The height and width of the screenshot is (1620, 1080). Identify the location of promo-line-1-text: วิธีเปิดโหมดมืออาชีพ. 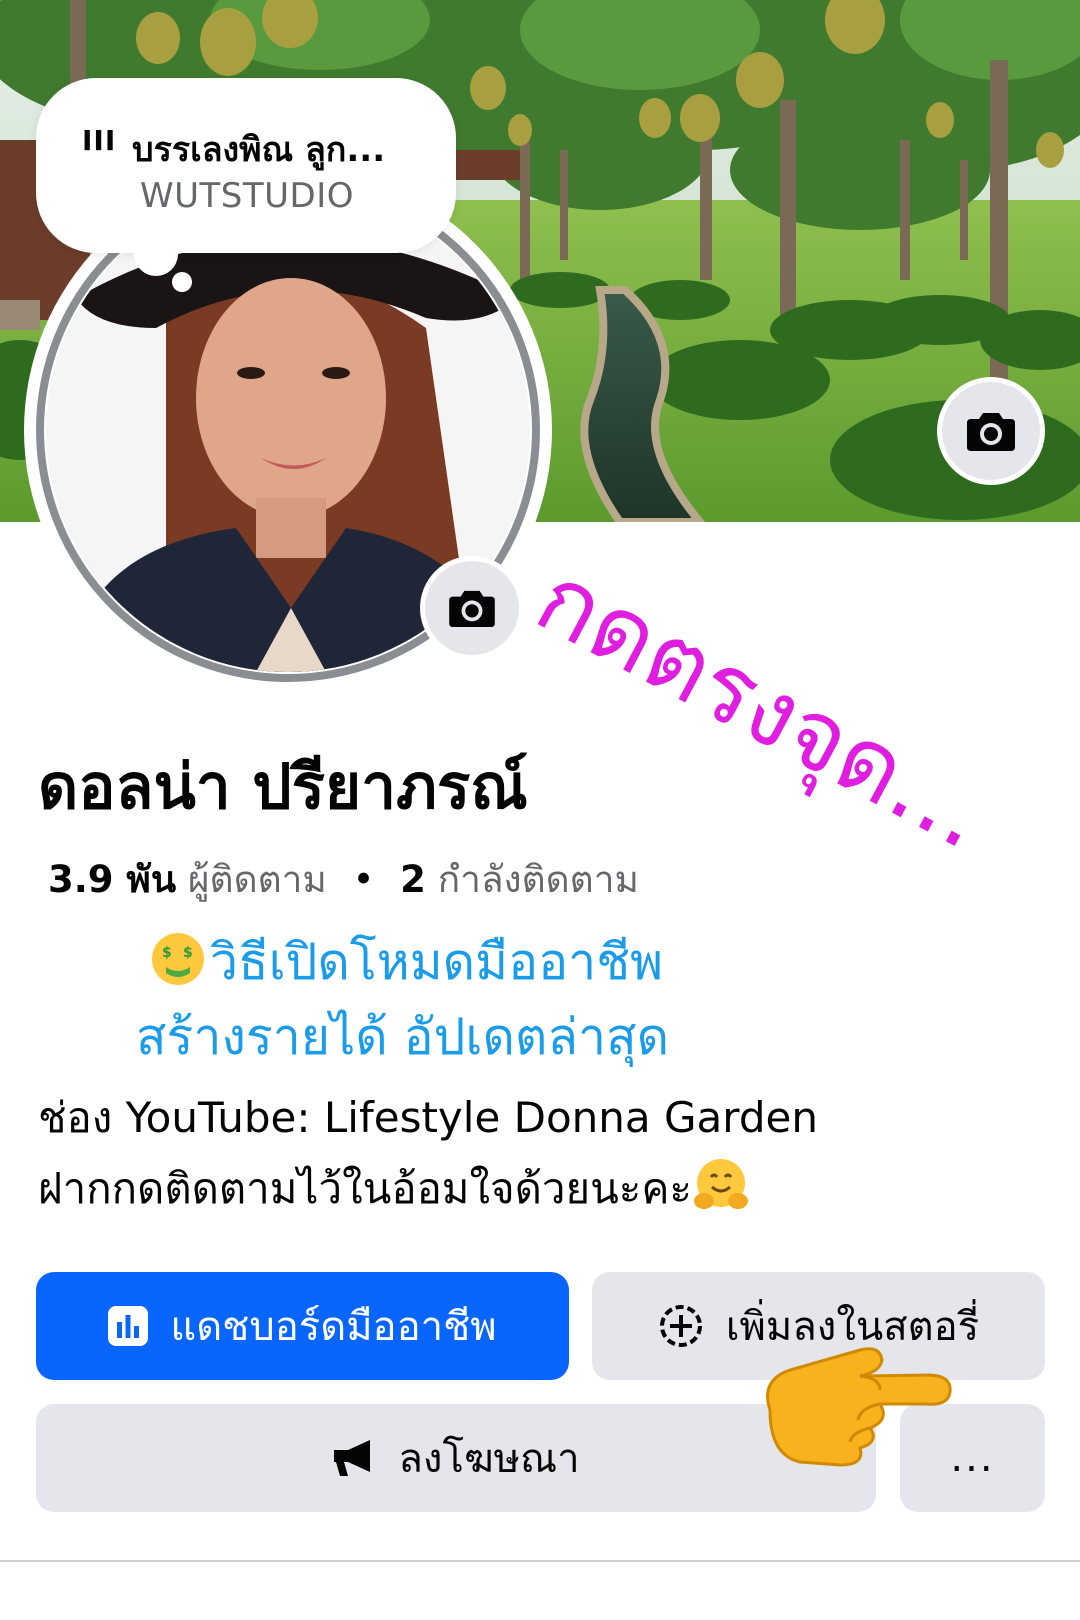
(437, 962).